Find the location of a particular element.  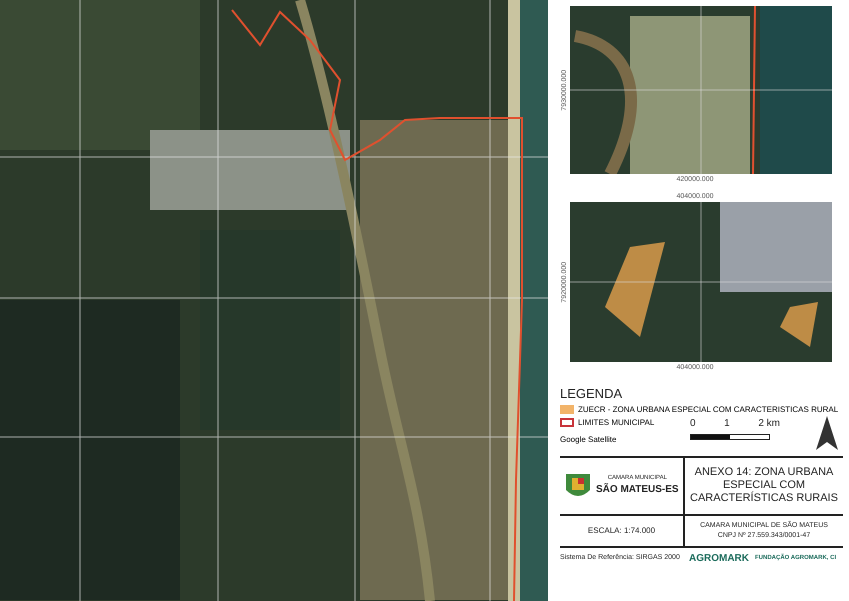

map-title: ANEXO 14: ZONA URBANA ESPECIAL COM CARACTERÍSTICAS RURAIS is located at coordinates (764, 485).